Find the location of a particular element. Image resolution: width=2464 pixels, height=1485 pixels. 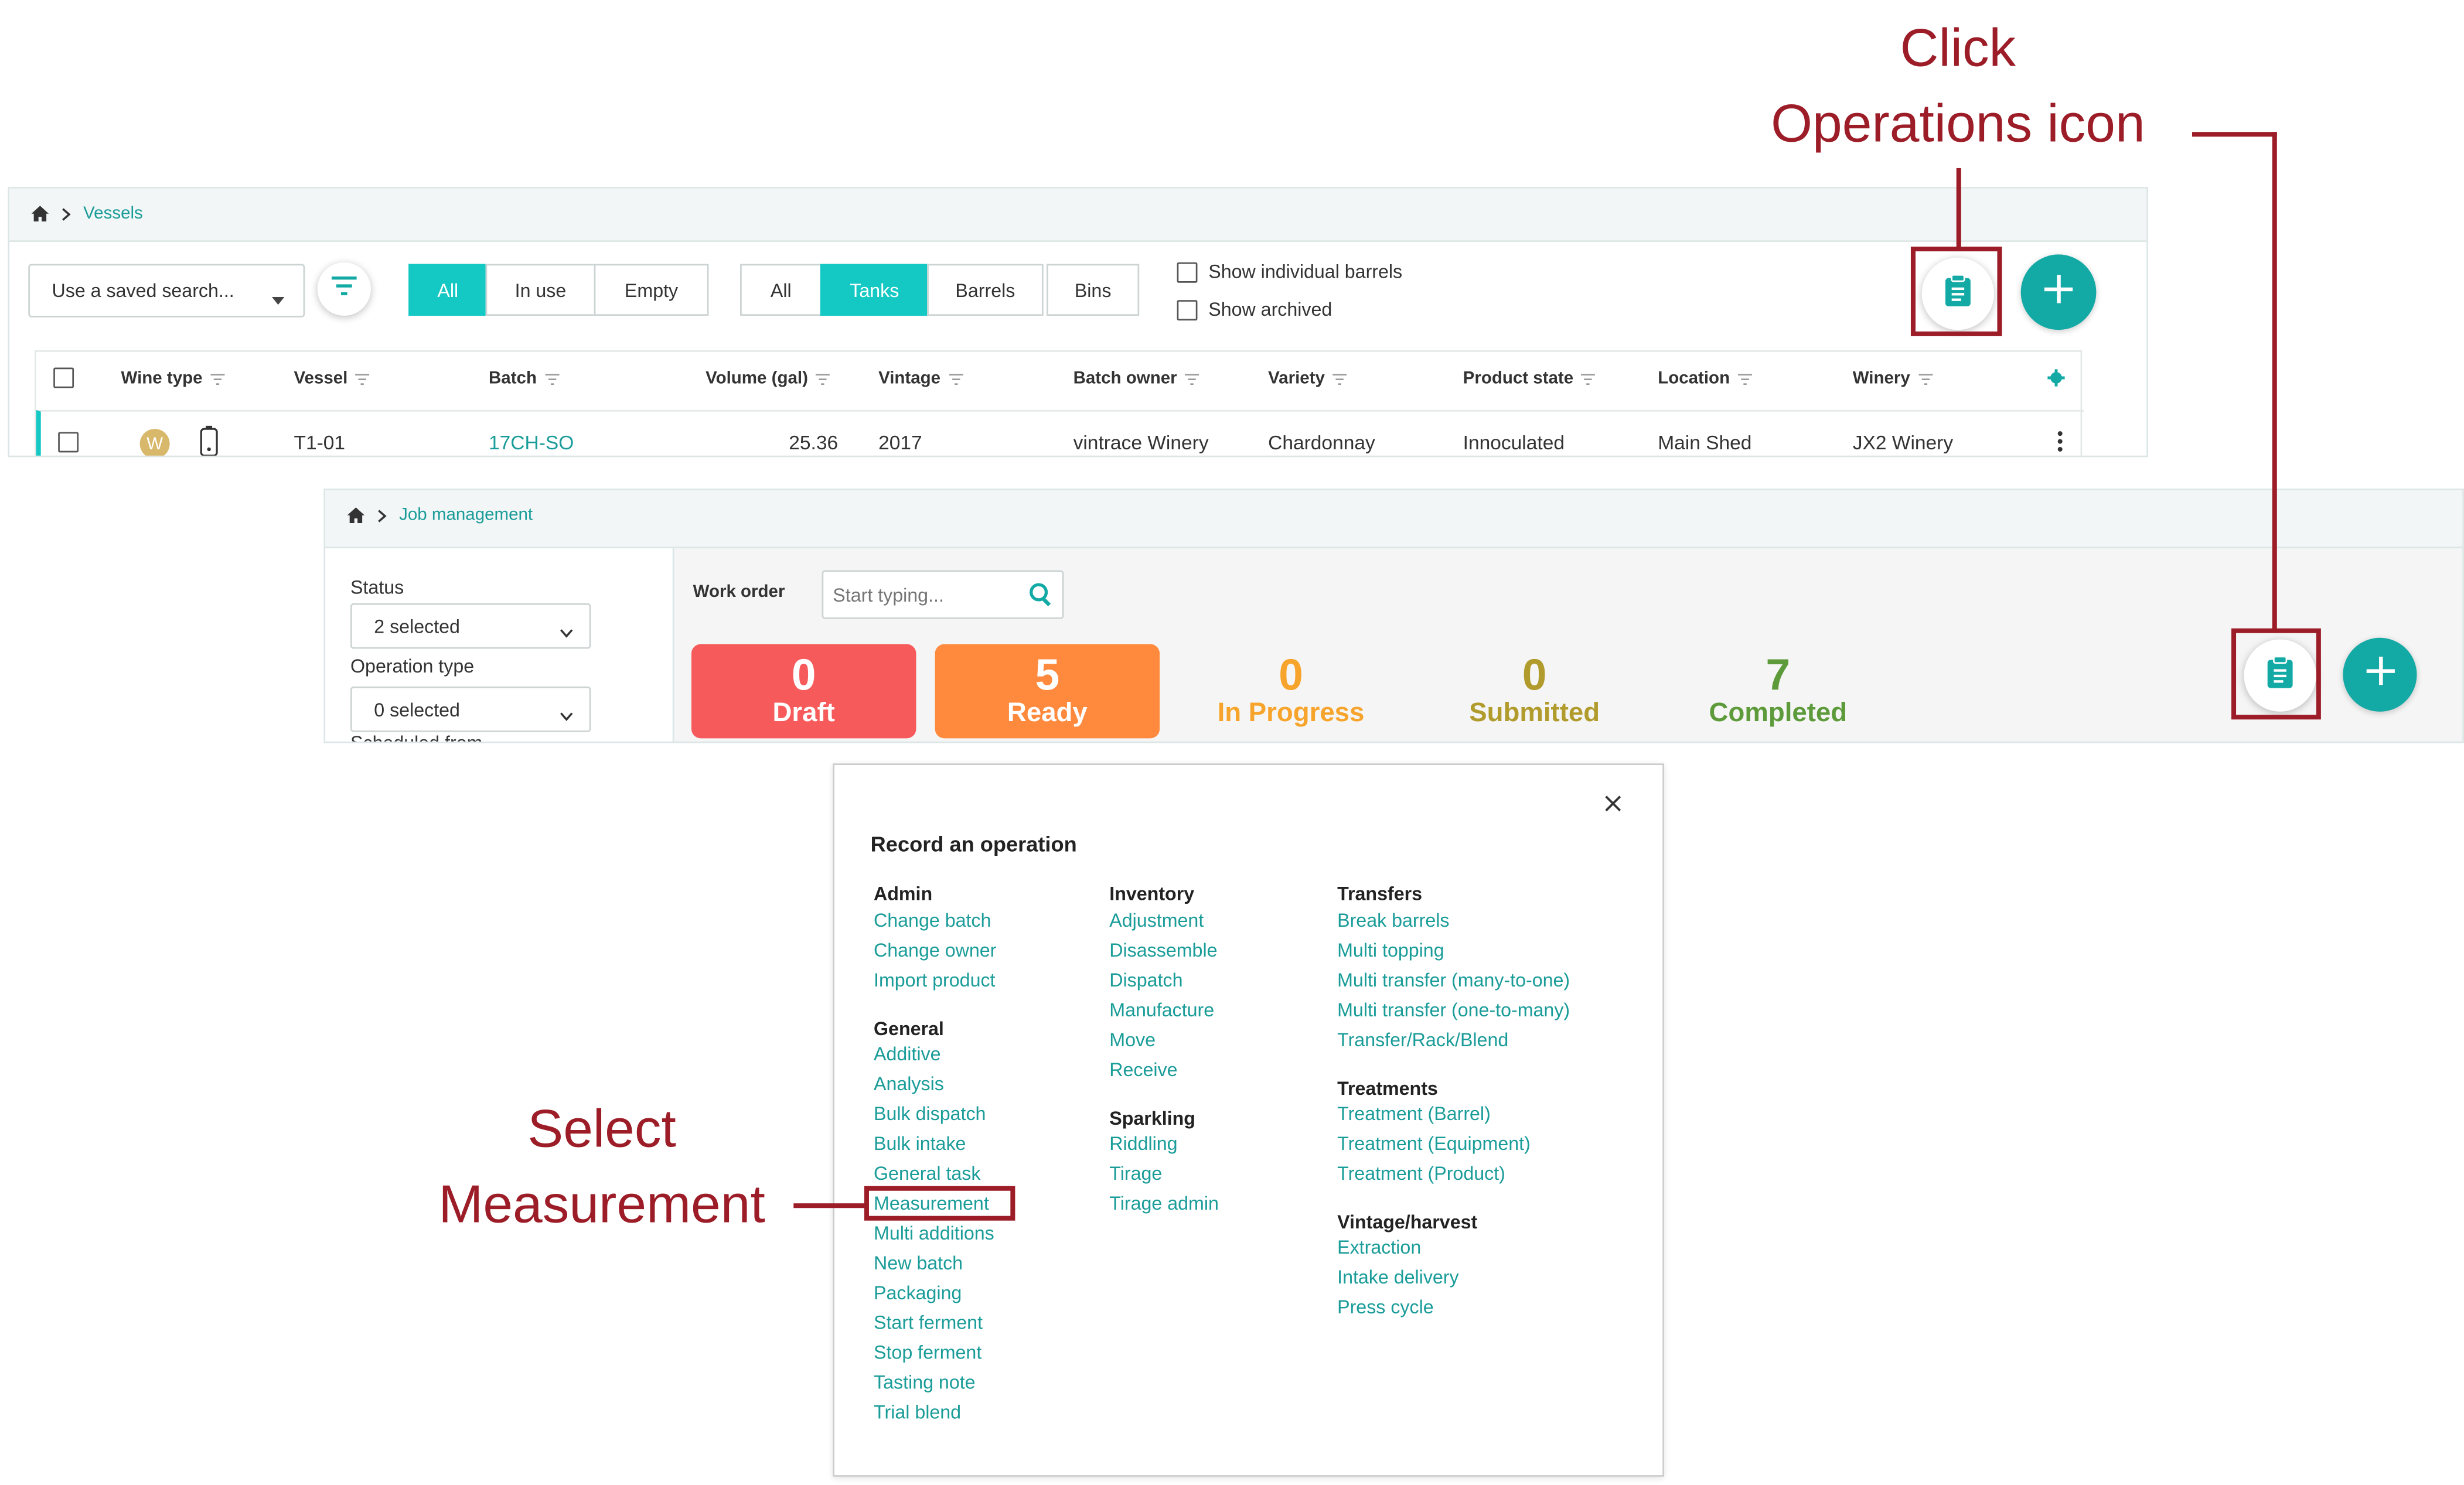

work-order-label: Work order is located at coordinates (739, 592).